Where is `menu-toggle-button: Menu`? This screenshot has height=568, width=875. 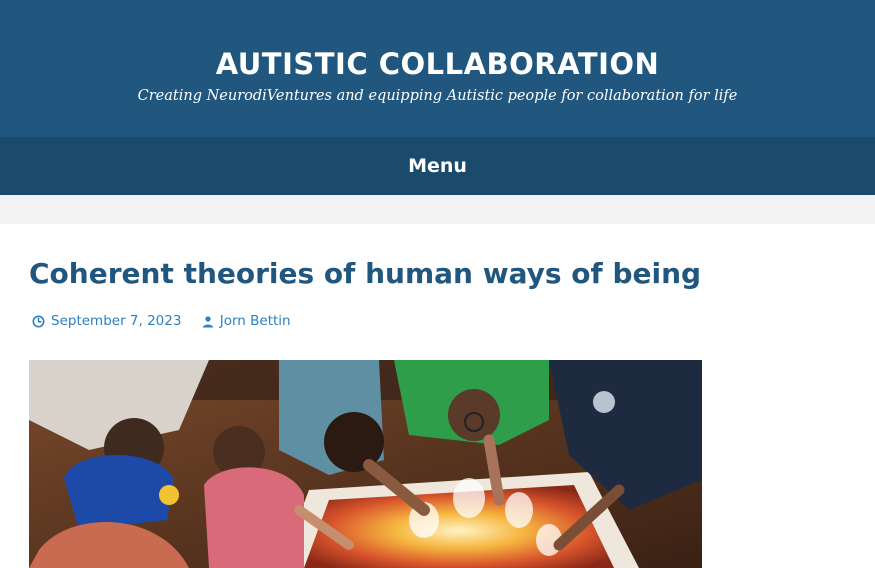
menu-toggle-button: Menu is located at coordinates (437, 166).